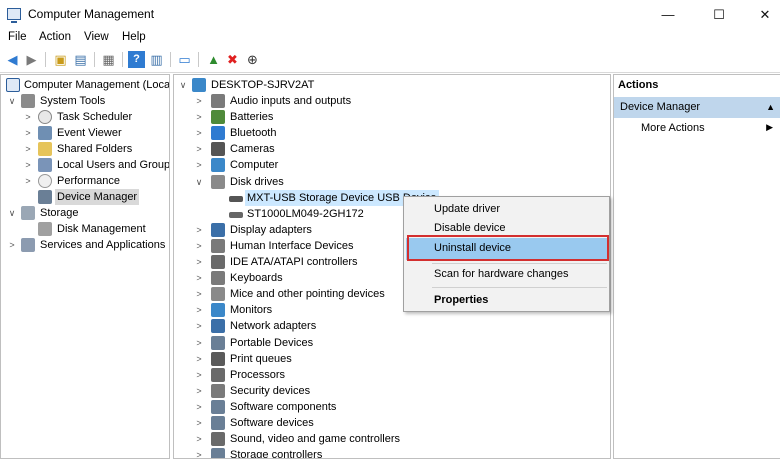  What do you see at coordinates (272, 342) in the screenshot?
I see `device-label: Portable Devices` at bounding box center [272, 342].